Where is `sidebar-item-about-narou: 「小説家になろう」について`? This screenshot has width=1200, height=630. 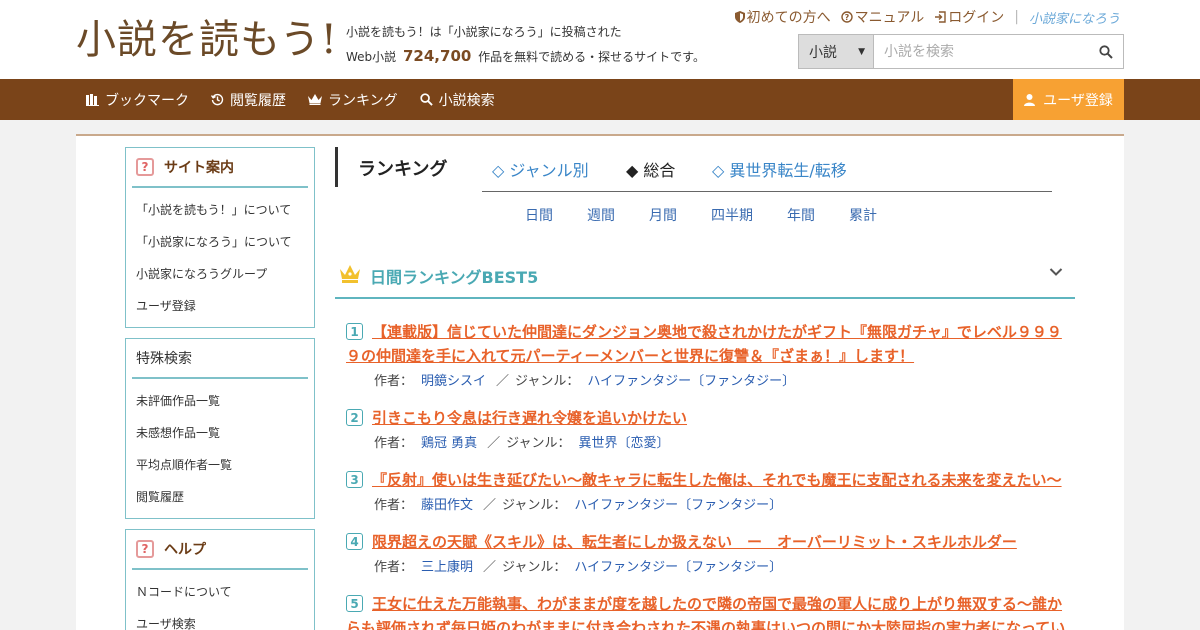 sidebar-item-about-narou: 「小説家になろう」について is located at coordinates (220, 242).